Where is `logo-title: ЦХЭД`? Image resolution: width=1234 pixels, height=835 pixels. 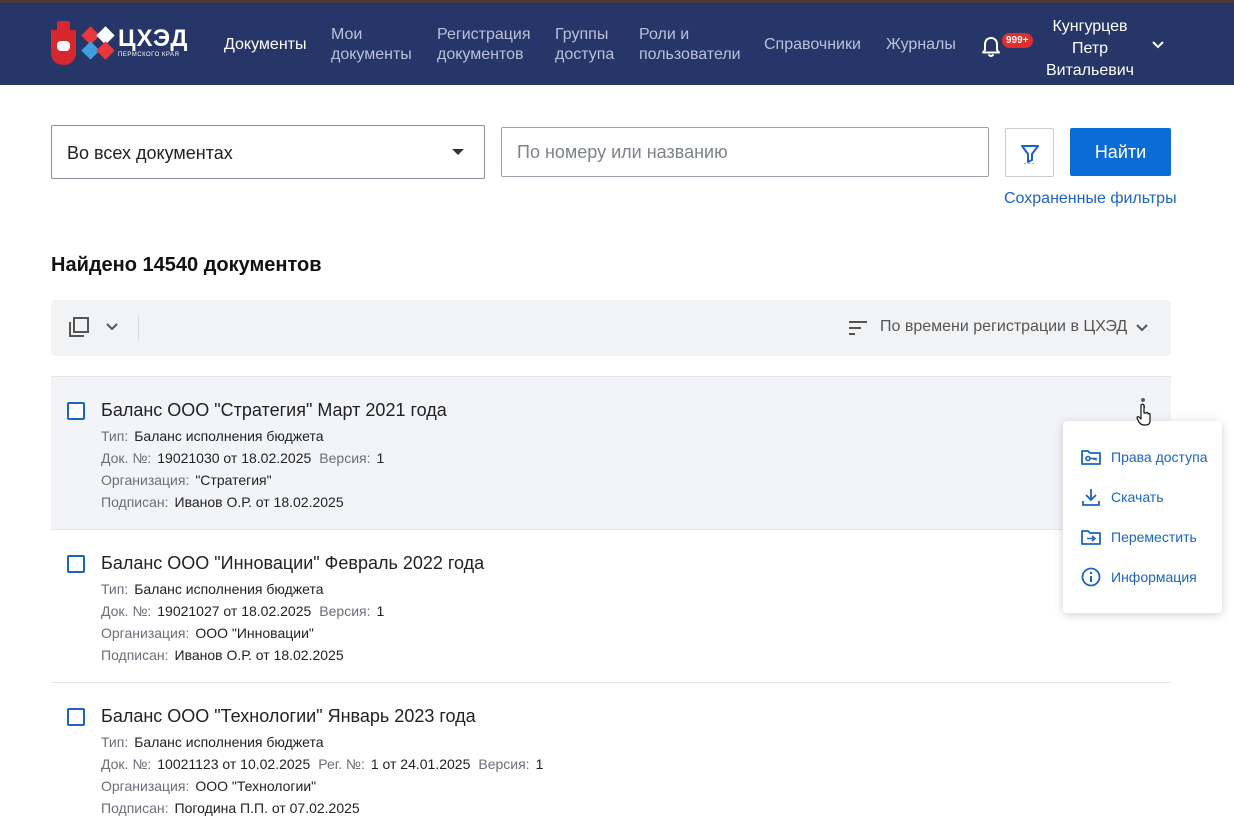
logo-title: ЦХЭД is located at coordinates (153, 38).